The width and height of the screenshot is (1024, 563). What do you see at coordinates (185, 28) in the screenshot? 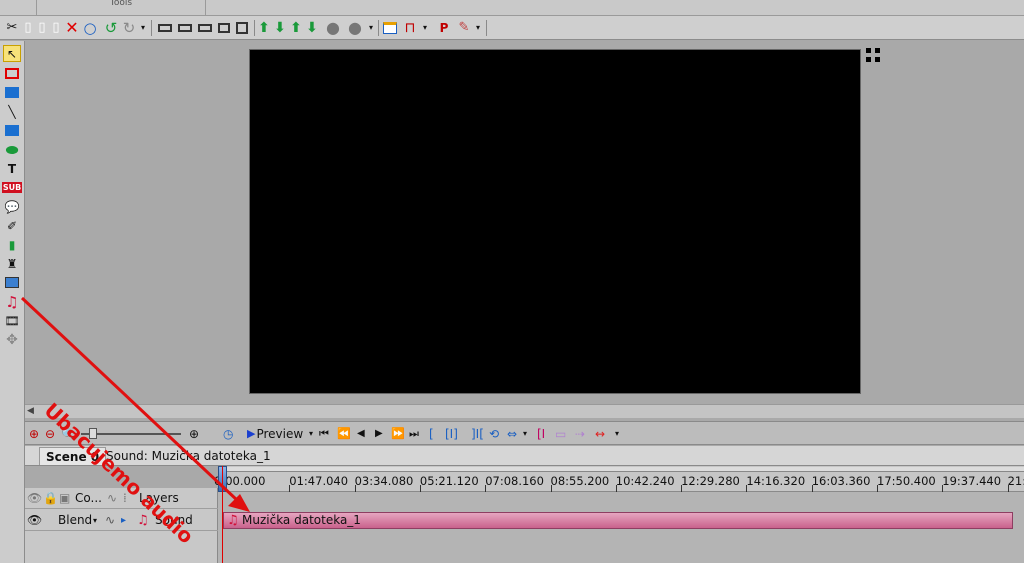
I see `align-center-icon` at bounding box center [185, 28].